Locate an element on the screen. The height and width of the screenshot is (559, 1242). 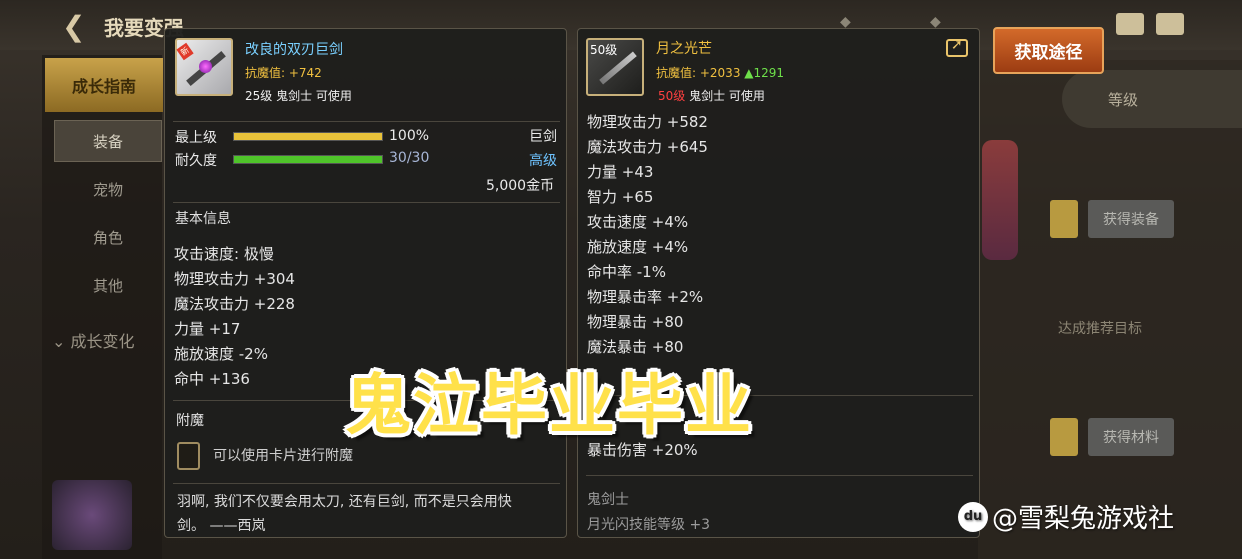
stat-line: 物理暴击率 +2% is located at coordinates (645, 297).